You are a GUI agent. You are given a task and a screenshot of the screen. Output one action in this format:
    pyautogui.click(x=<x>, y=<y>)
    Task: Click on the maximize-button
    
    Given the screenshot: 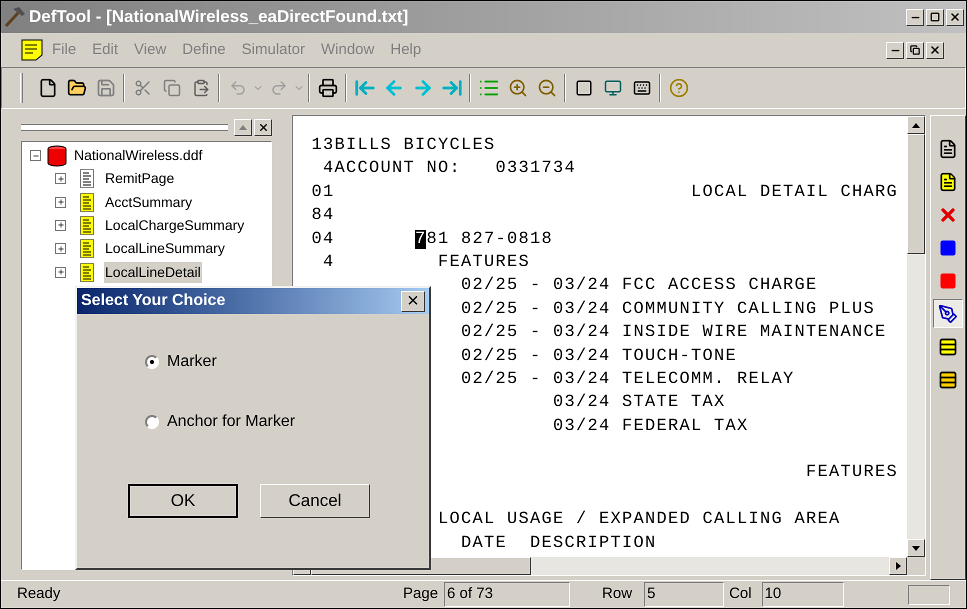 What is the action you would take?
    pyautogui.click(x=935, y=17)
    